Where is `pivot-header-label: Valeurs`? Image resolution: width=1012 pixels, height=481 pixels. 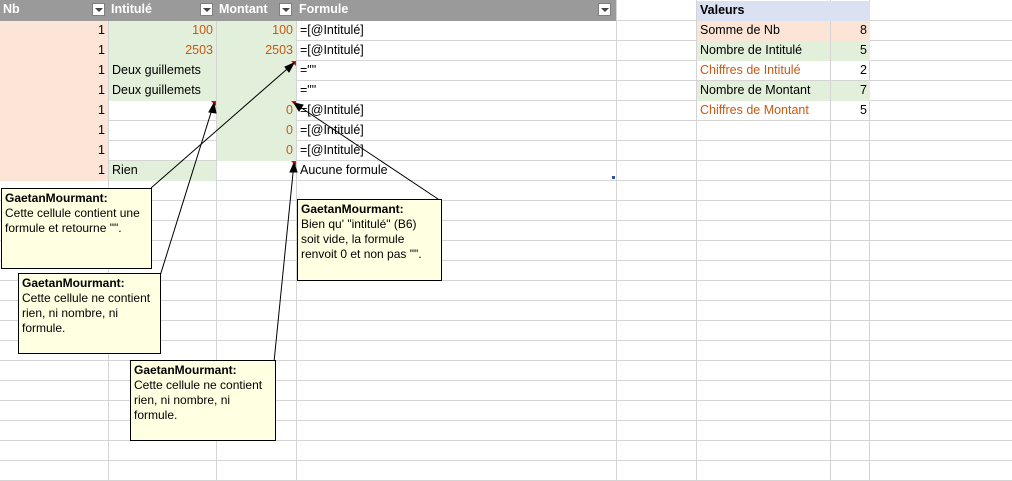
pivot-header-label: Valeurs is located at coordinates (722, 10).